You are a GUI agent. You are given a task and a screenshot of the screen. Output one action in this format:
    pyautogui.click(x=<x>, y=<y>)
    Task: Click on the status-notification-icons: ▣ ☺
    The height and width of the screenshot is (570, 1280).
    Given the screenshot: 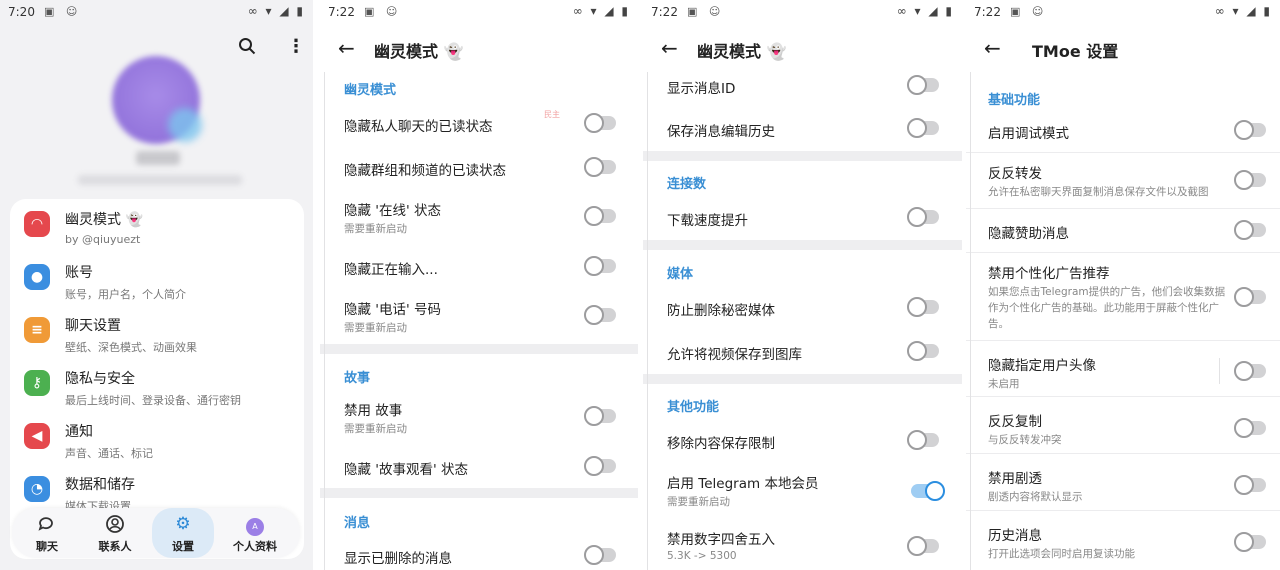 What is the action you would take?
    pyautogui.click(x=1029, y=11)
    